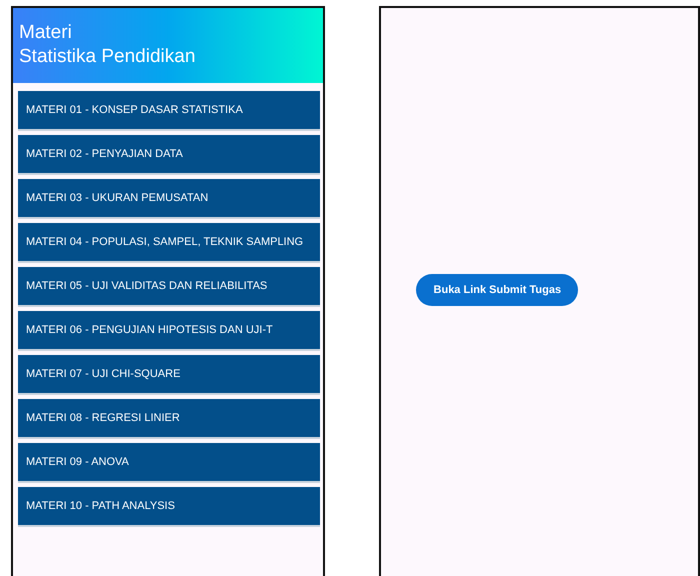  I want to click on material-button: MATERI 04 - POPULASI, SAMPEL, TEKNIK SAMPLING, so click(169, 243).